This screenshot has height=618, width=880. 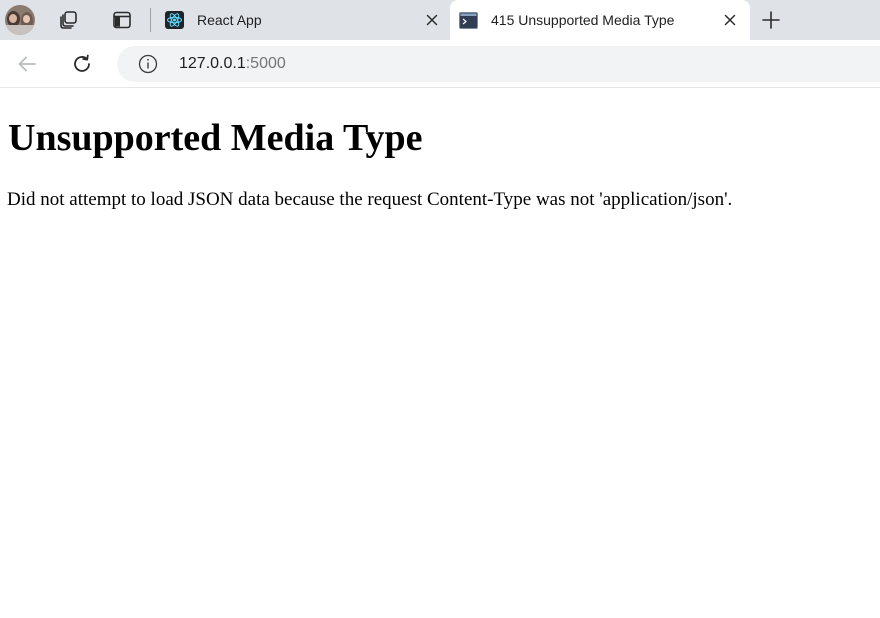 I want to click on tab-strip: React App 415 Unsupported Media Type, so click(x=440, y=20).